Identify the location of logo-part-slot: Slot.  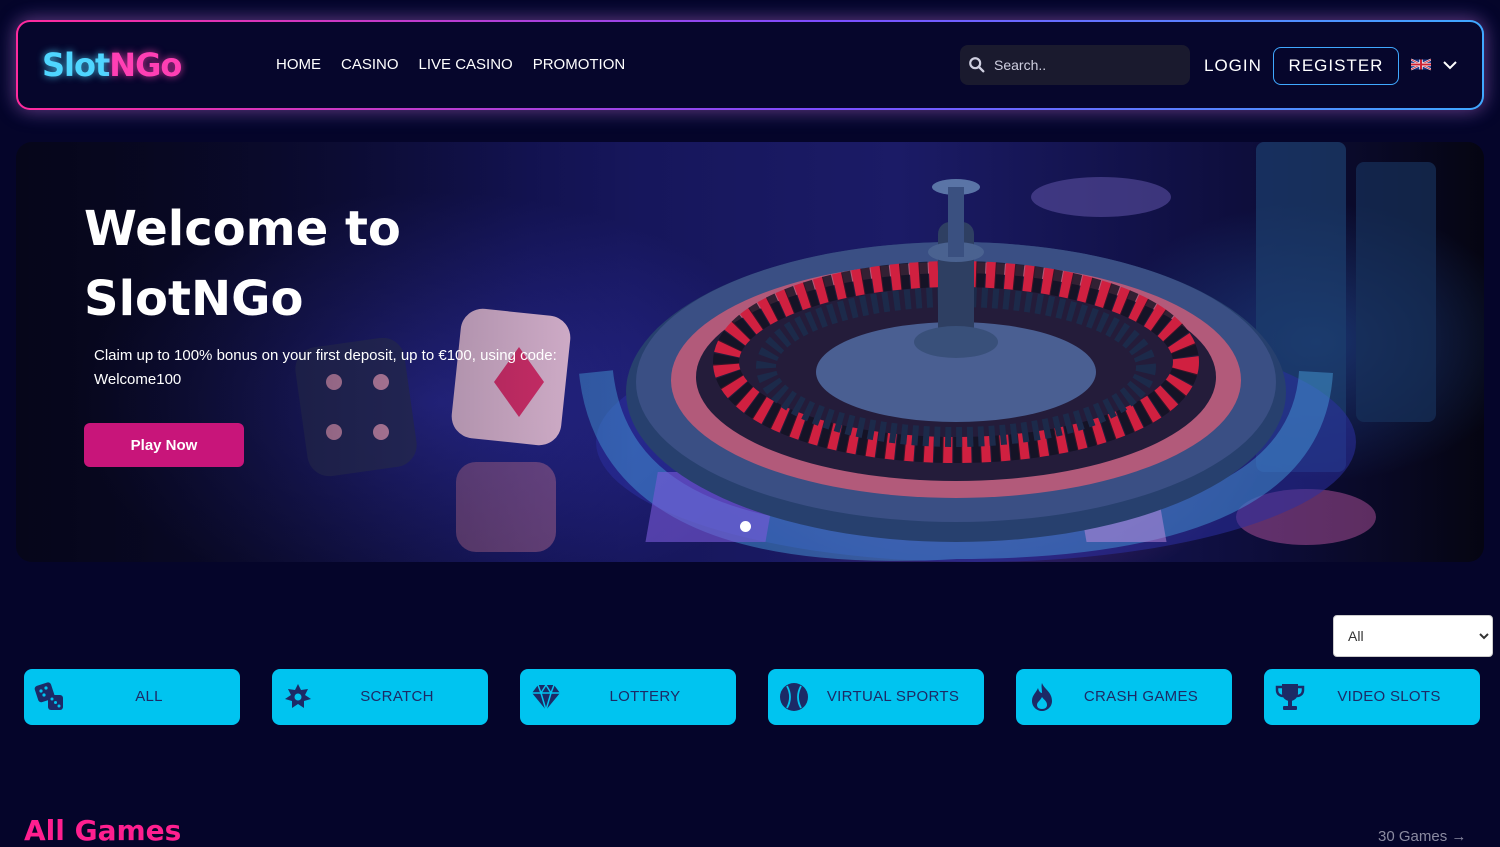
(76, 65).